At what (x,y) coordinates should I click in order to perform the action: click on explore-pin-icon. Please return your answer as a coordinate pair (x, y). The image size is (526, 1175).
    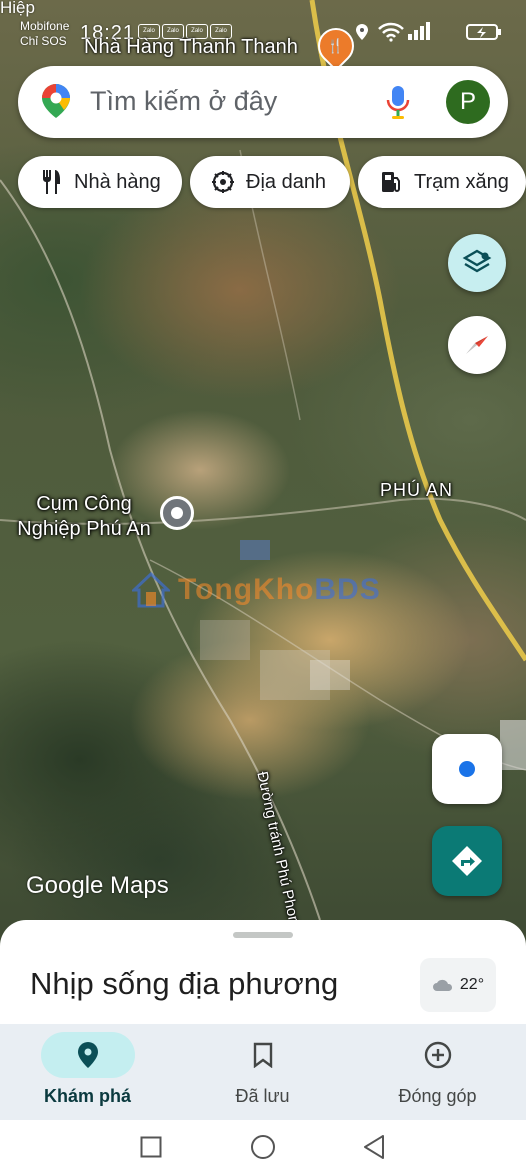
    Looking at the image, I should click on (88, 1055).